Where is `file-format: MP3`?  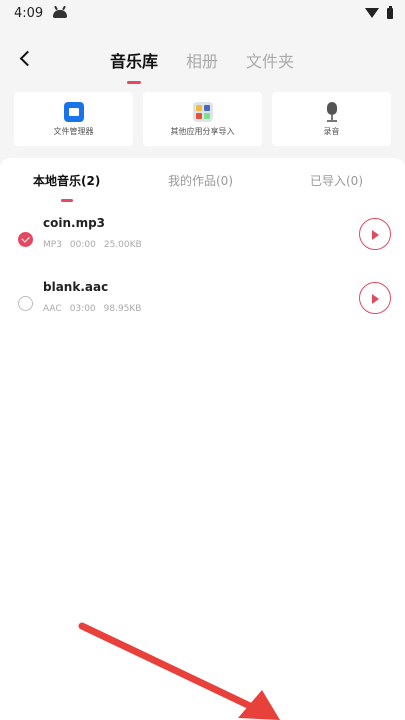
file-format: MP3 is located at coordinates (52, 245).